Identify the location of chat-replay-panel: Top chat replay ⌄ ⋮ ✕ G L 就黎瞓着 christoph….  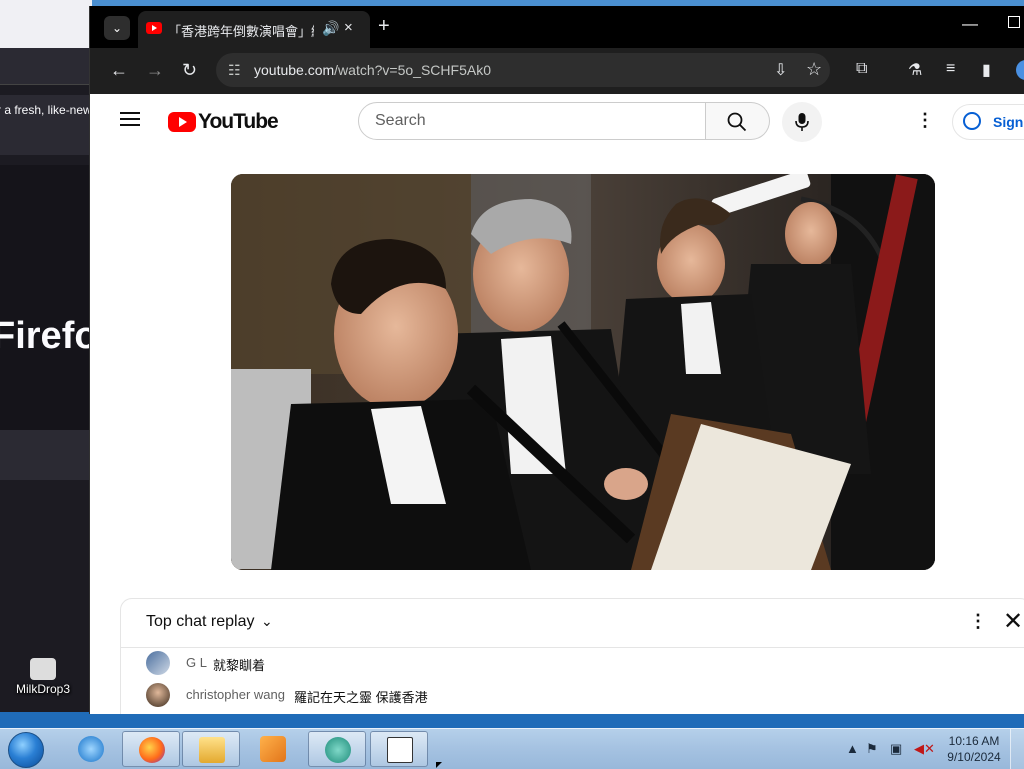
(572, 656).